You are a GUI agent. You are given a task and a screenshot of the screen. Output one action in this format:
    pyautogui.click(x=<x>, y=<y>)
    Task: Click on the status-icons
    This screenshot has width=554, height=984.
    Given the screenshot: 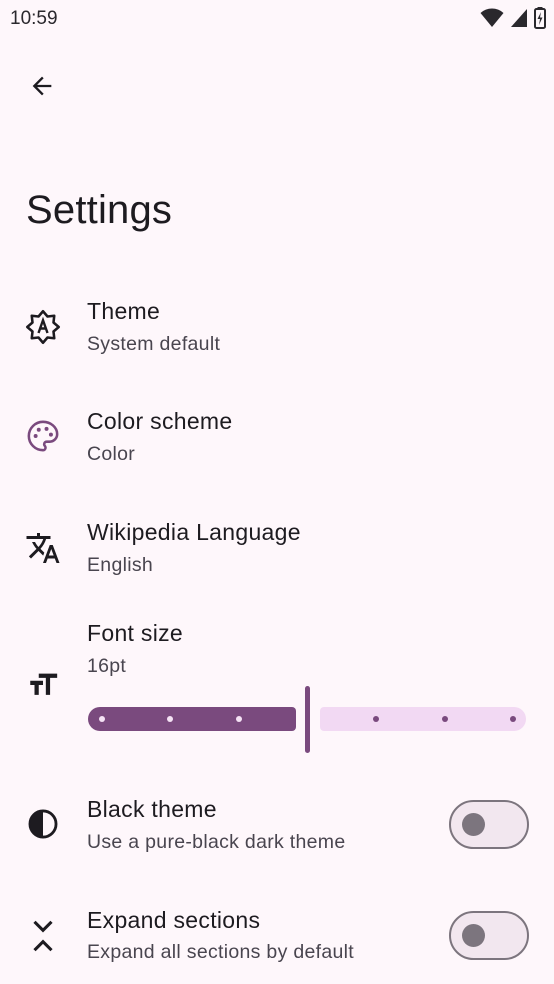 What is the action you would take?
    pyautogui.click(x=513, y=18)
    